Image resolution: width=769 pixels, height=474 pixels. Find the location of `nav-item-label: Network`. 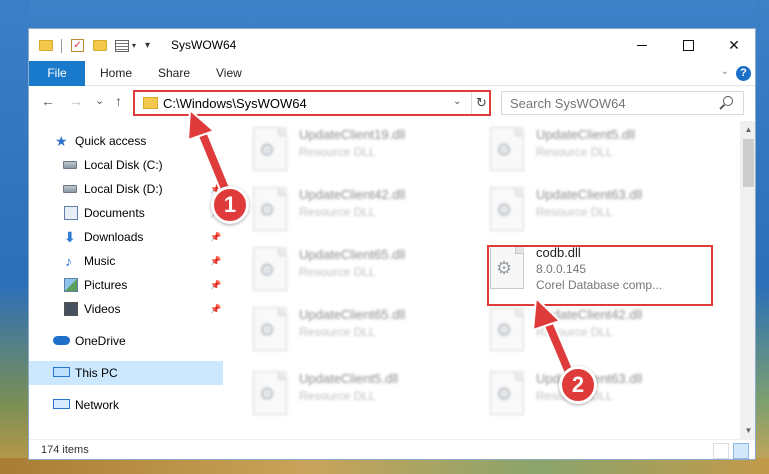

nav-item-label: Network is located at coordinates (97, 405).